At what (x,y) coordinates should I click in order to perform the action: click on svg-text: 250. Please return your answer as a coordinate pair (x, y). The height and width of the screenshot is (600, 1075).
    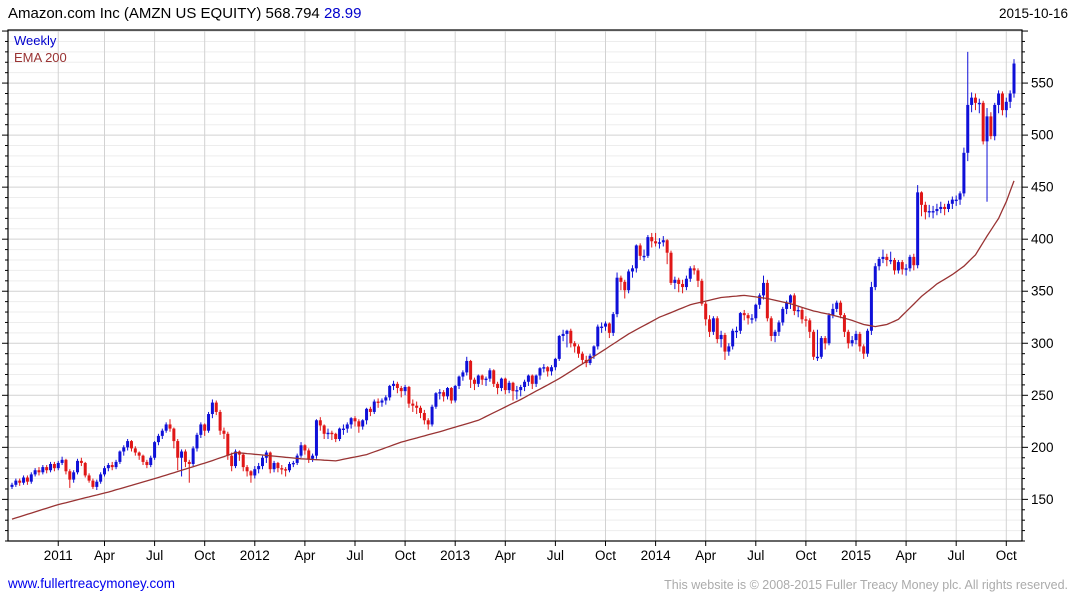
    Looking at the image, I should click on (1042, 395).